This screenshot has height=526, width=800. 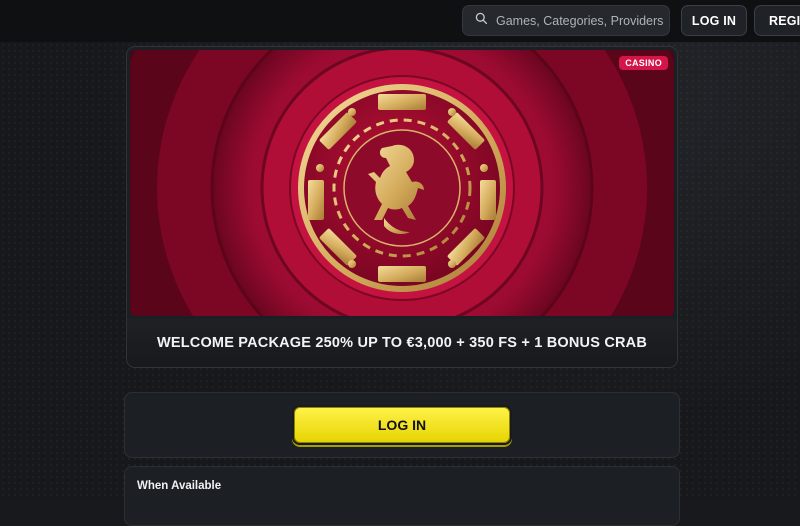 I want to click on search-input, so click(x=581, y=20).